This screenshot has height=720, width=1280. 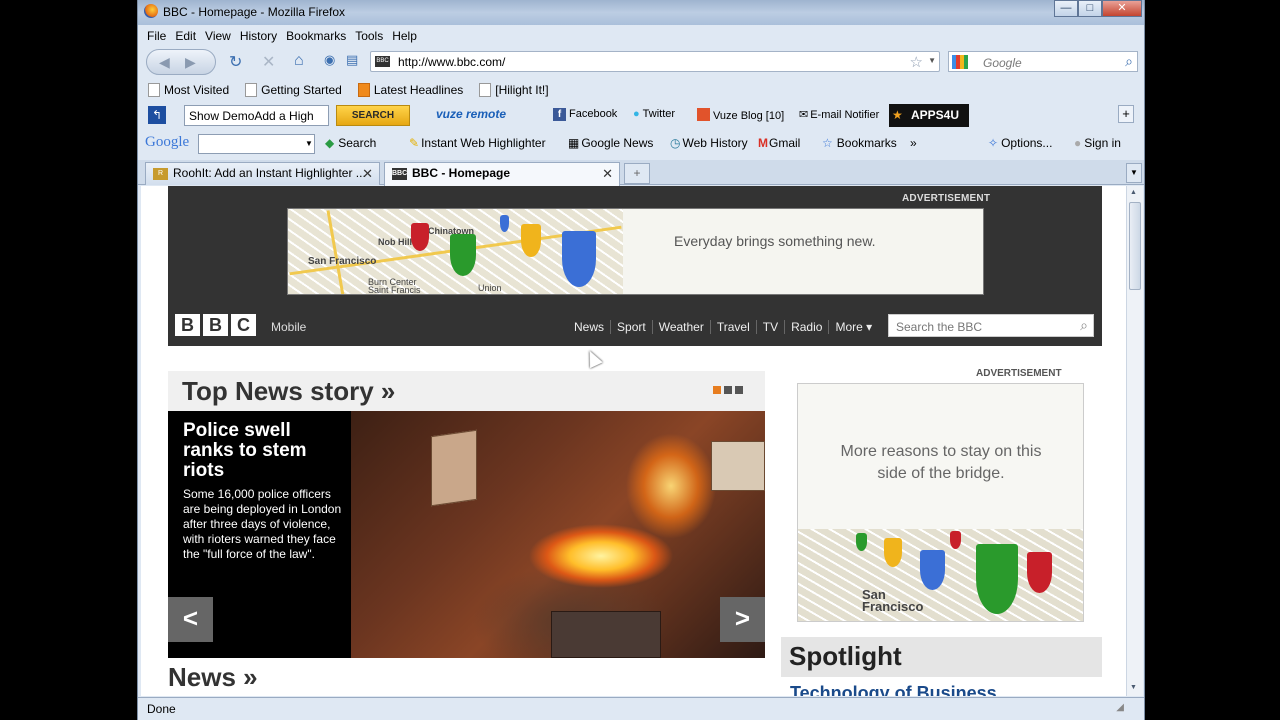 What do you see at coordinates (373, 115) in the screenshot?
I see `search-button: SEARCH` at bounding box center [373, 115].